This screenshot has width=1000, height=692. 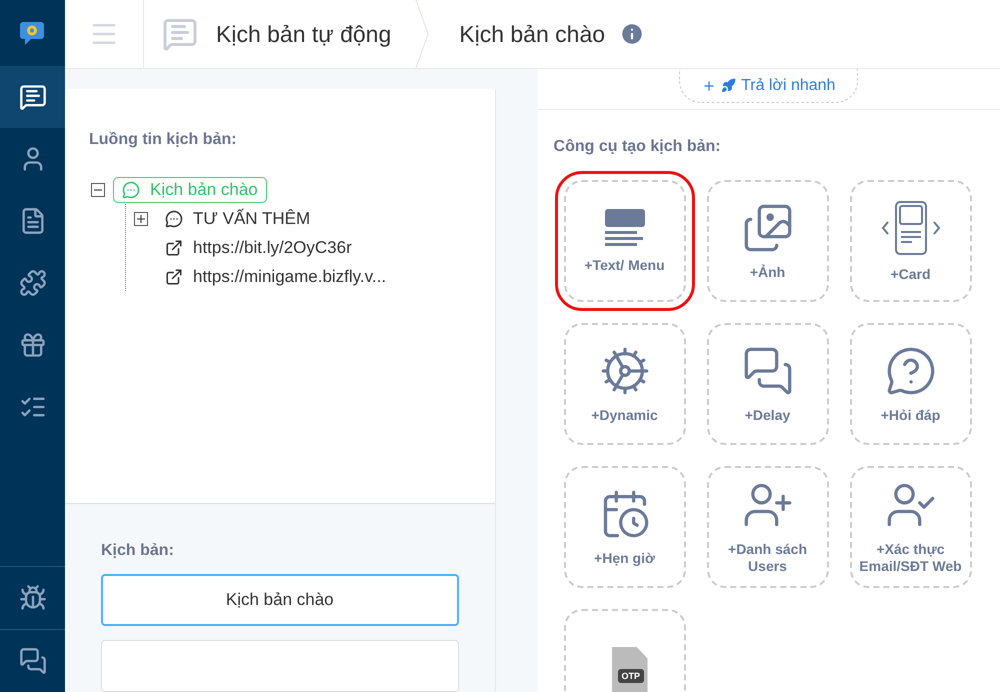 What do you see at coordinates (32, 345) in the screenshot?
I see `gift-icon` at bounding box center [32, 345].